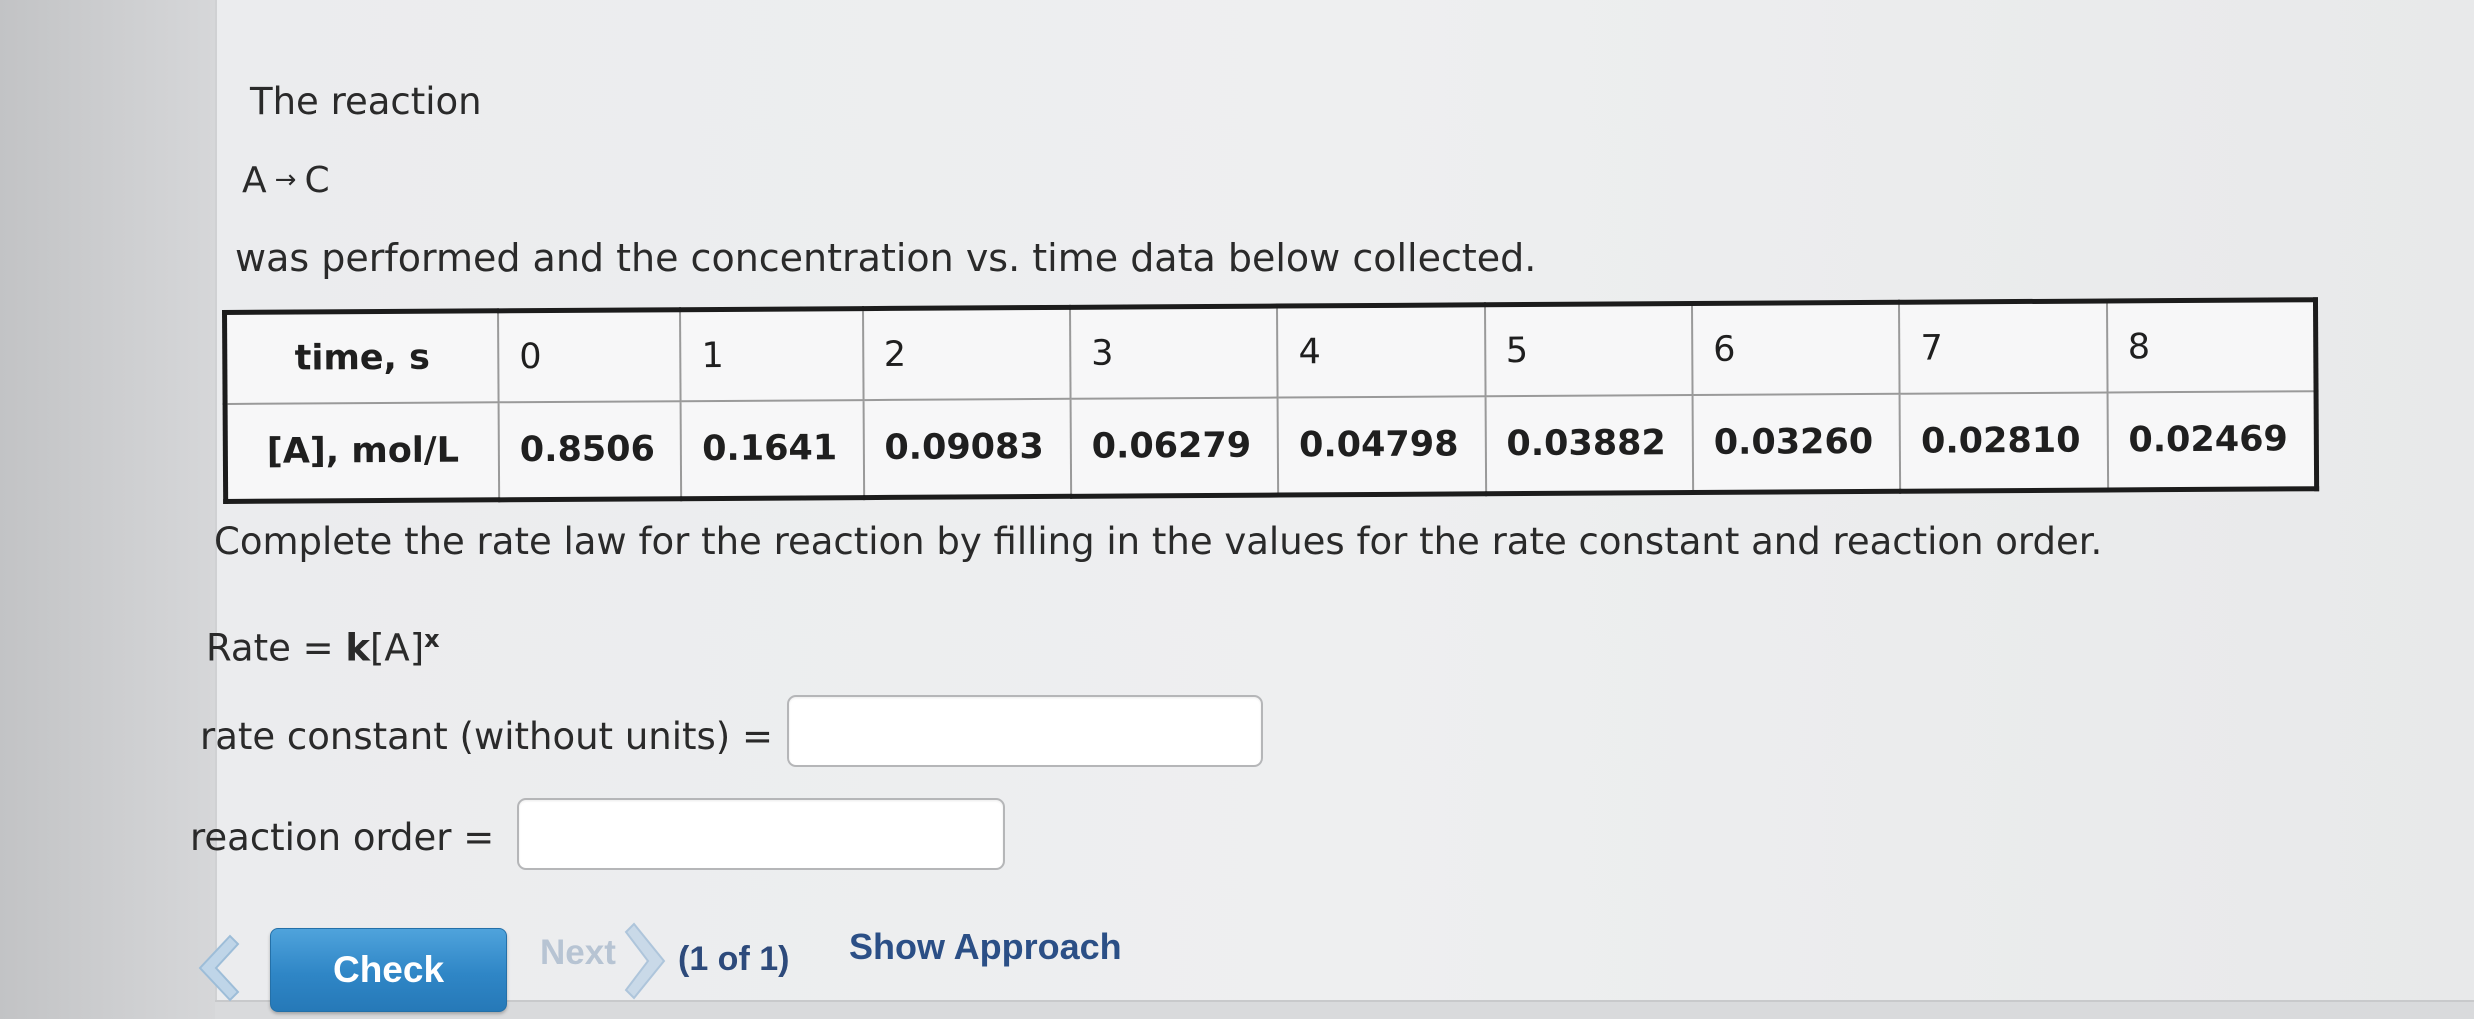 This screenshot has width=2474, height=1019. I want to click on time-cell: 4, so click(1381, 351).